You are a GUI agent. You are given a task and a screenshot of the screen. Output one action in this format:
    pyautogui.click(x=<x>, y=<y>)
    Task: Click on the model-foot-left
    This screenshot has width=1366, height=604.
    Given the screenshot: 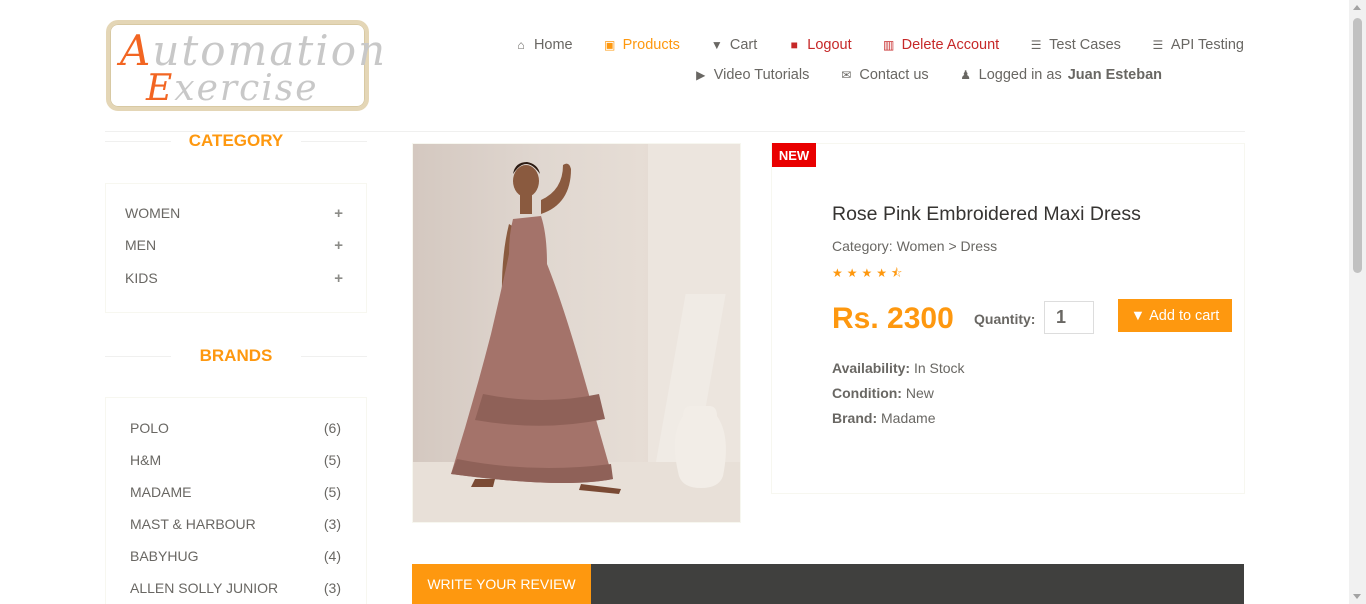 What is the action you would take?
    pyautogui.click(x=483, y=483)
    